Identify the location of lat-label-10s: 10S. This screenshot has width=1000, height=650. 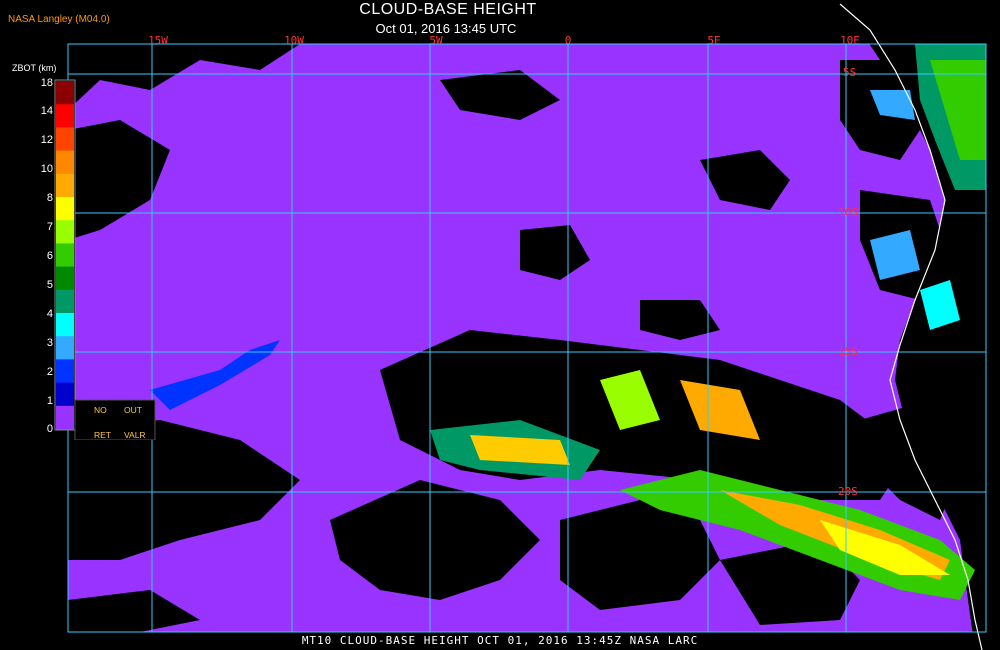
(848, 212).